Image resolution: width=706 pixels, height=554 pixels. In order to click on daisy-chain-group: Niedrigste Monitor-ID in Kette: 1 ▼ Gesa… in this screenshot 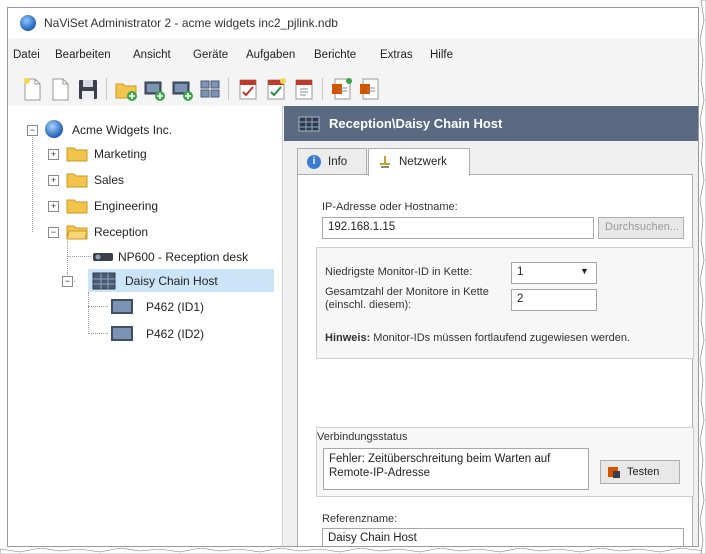, I will do `click(505, 303)`.